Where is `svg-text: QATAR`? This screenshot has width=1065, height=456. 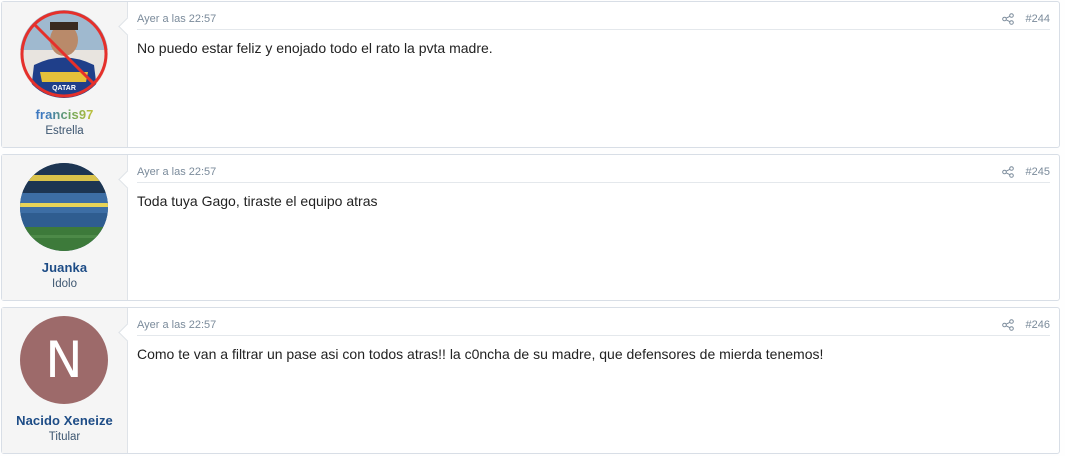
svg-text: QATAR is located at coordinates (64, 88).